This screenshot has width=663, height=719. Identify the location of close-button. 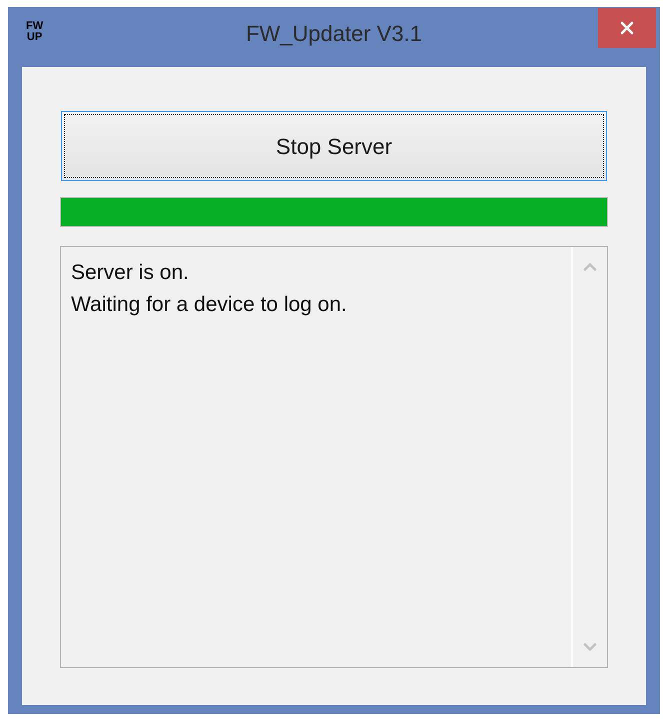
(627, 28).